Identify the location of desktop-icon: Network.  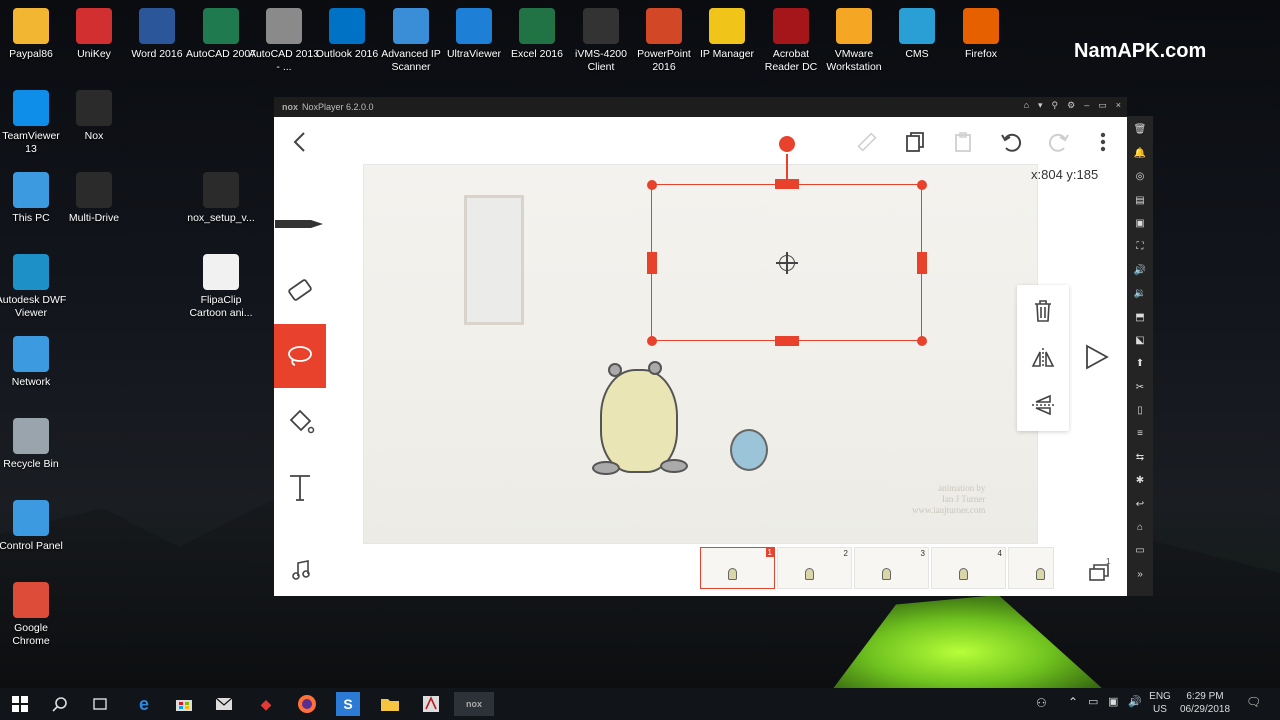
(33, 362).